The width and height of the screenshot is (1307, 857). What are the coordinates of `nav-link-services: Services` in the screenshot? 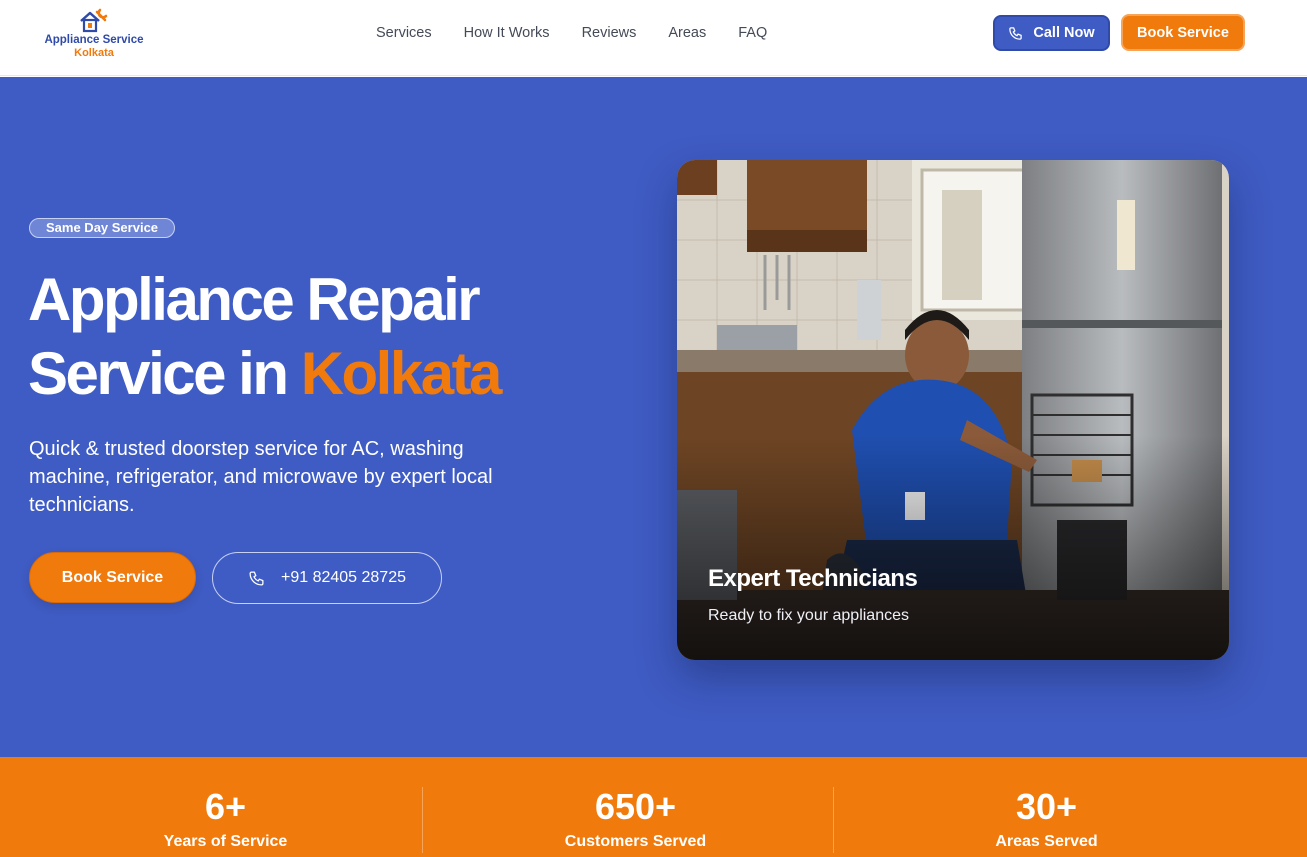 It's located at (404, 33).